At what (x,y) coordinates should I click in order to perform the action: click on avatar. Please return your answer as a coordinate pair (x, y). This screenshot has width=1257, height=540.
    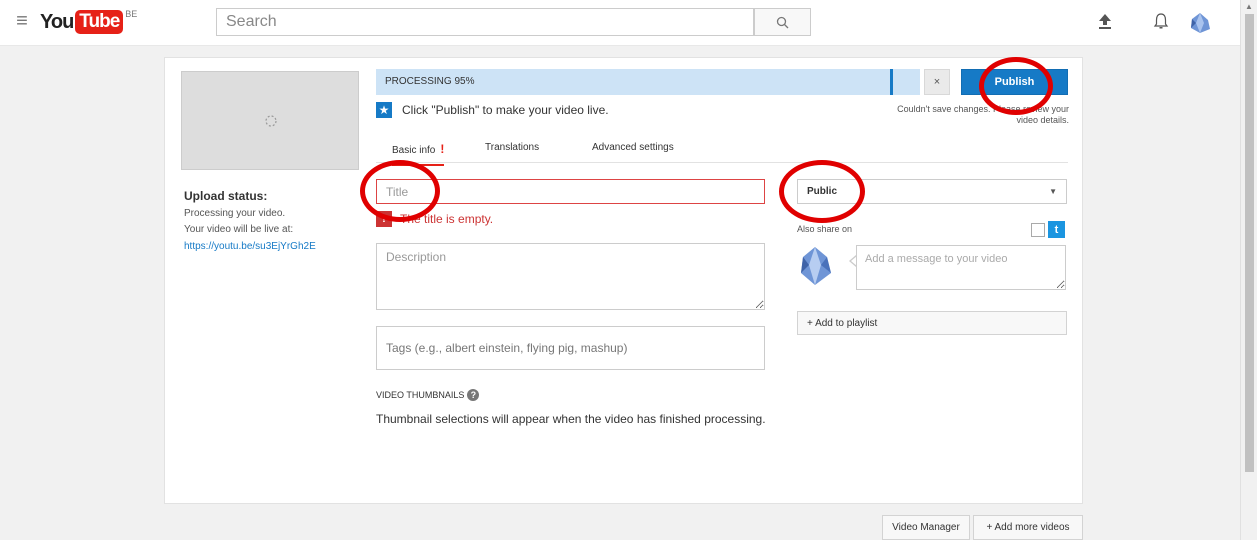
    Looking at the image, I should click on (1200, 23).